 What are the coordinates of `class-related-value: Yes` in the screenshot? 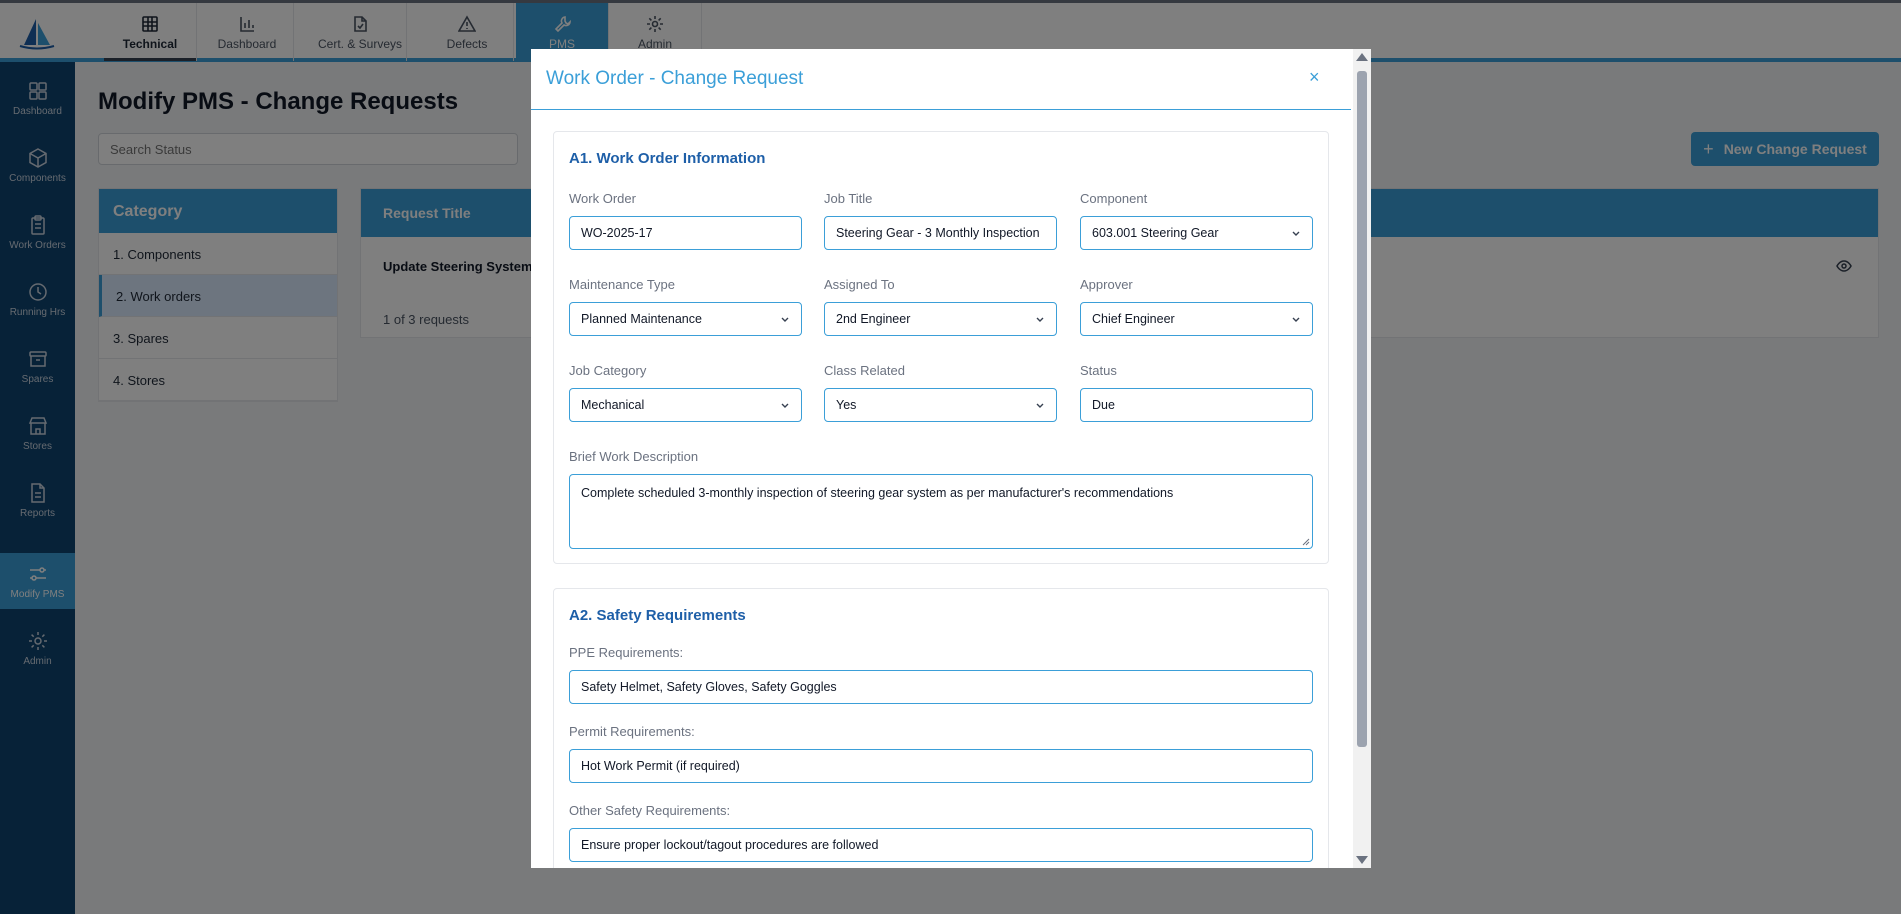 It's located at (846, 405).